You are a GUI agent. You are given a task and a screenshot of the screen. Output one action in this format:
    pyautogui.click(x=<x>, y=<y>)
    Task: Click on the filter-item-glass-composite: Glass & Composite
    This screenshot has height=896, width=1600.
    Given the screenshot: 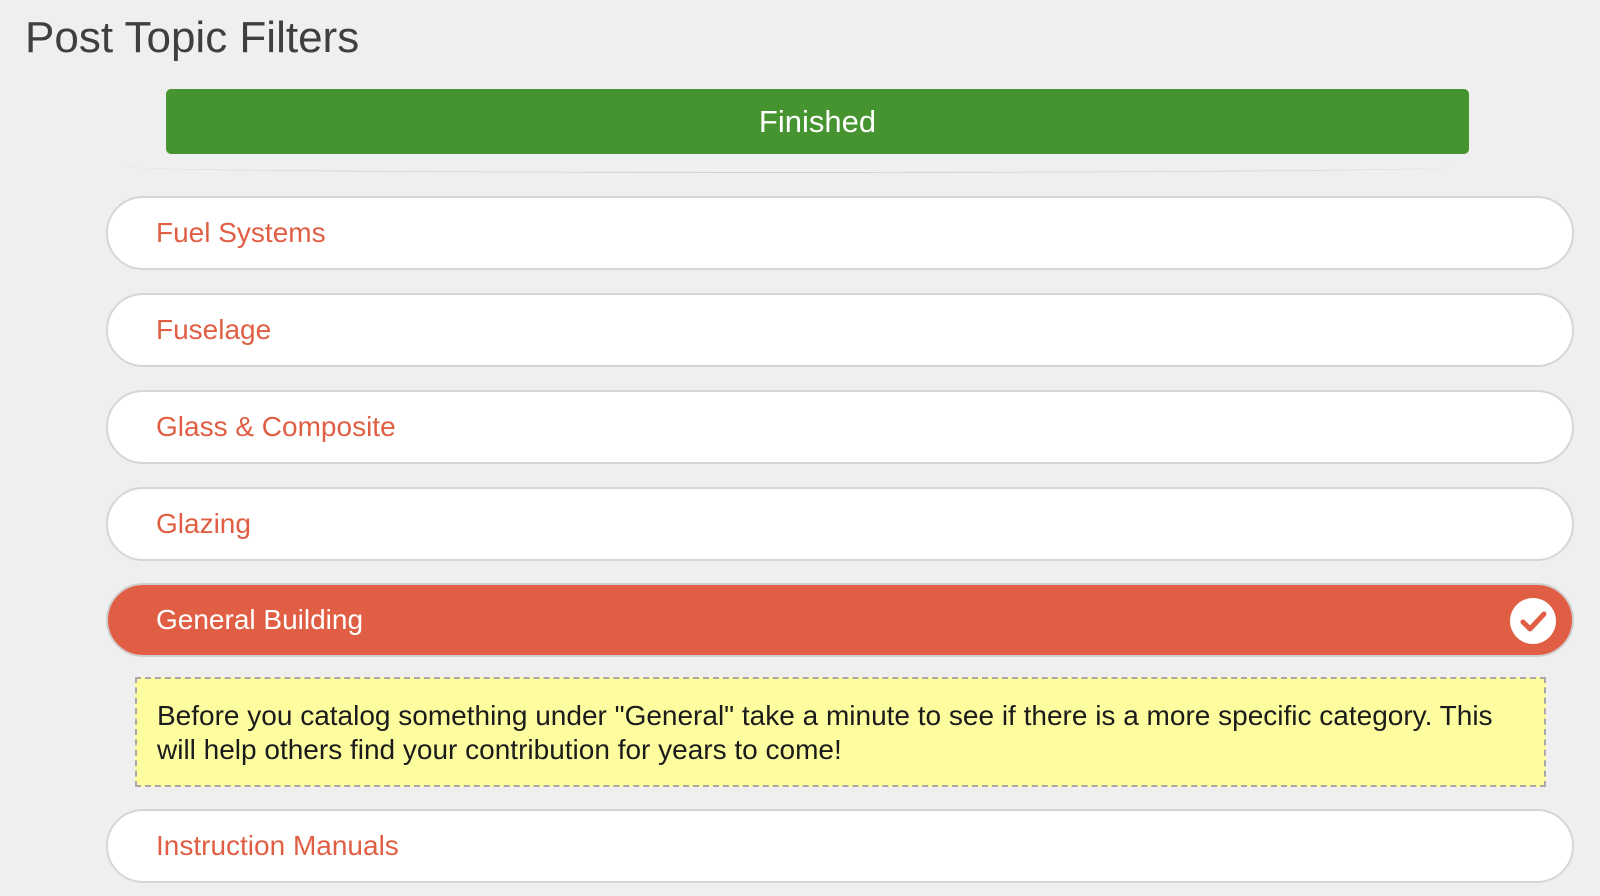 What is the action you would take?
    pyautogui.click(x=840, y=427)
    